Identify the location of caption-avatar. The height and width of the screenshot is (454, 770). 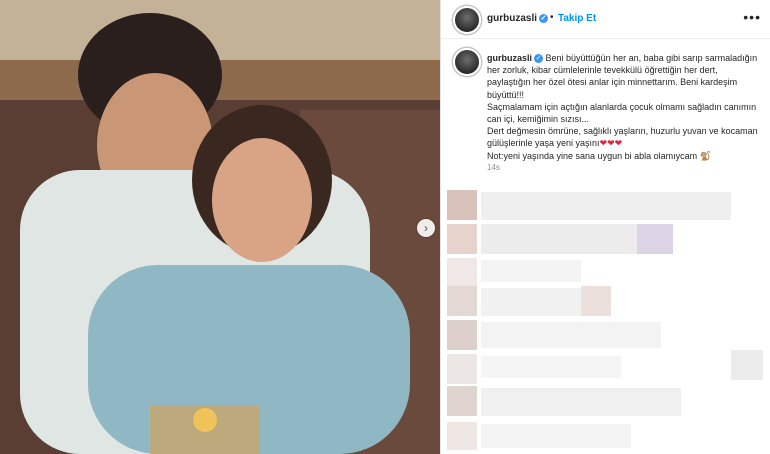
(467, 62).